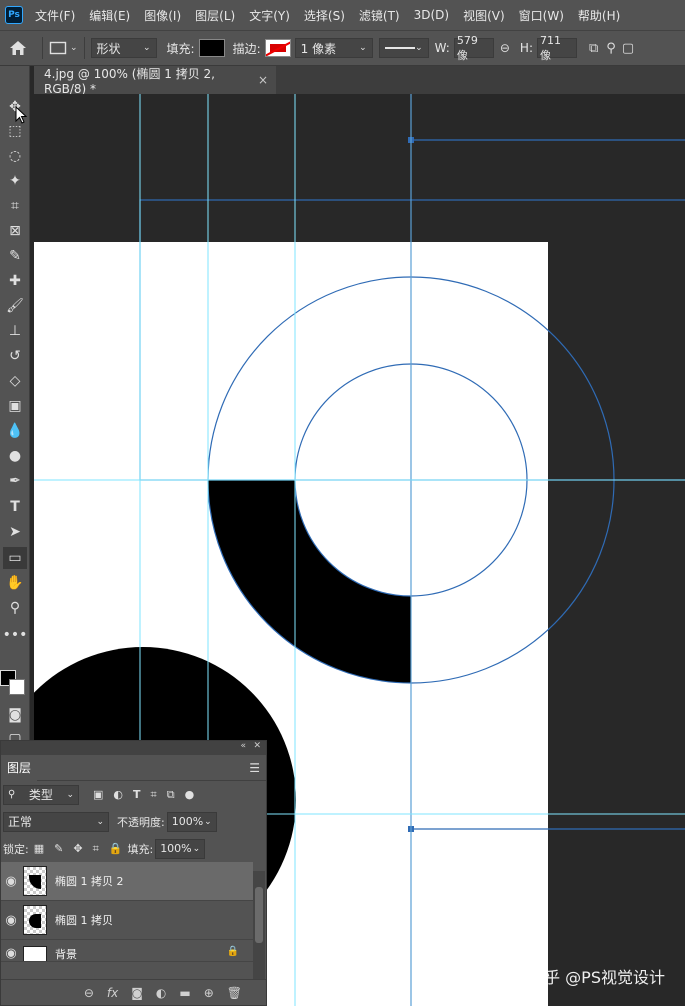 Image resolution: width=685 pixels, height=1006 pixels. I want to click on separator, so click(42, 48).